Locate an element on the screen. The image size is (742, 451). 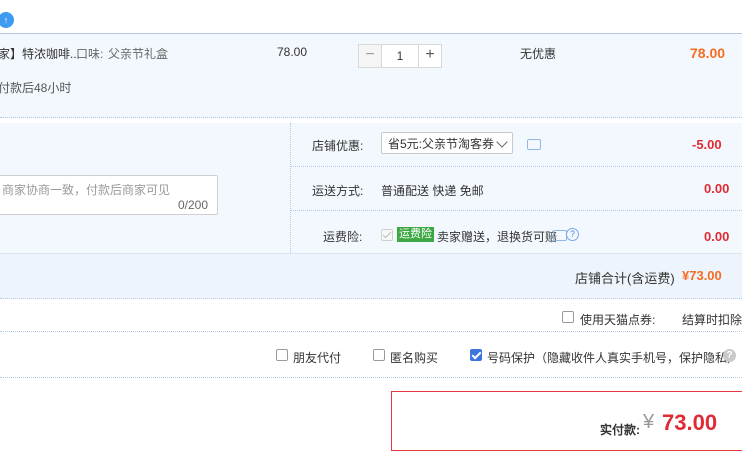
info-icon: ↑ is located at coordinates (7, 20).